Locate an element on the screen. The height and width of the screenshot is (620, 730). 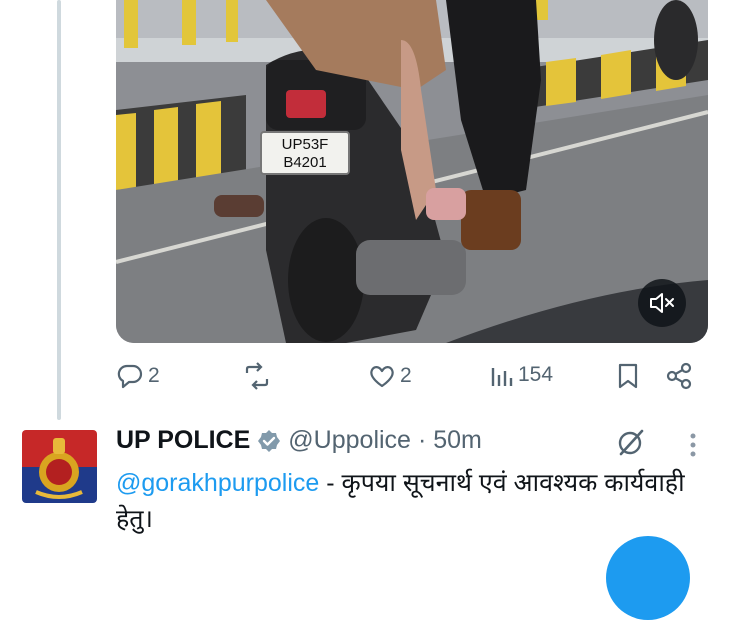
bookmark-button is located at coordinates (628, 376).